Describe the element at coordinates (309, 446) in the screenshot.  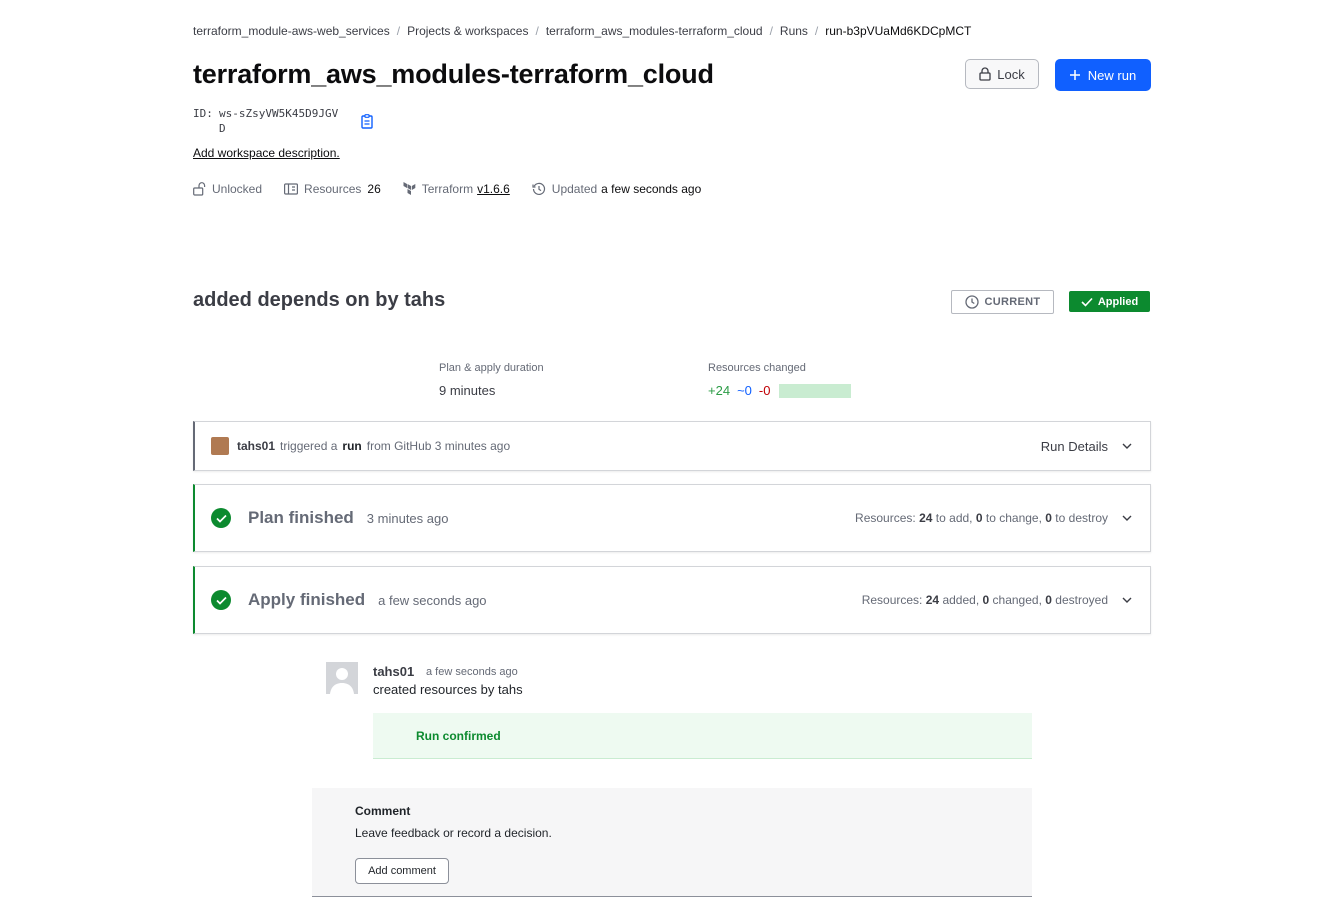
I see `trigger-text: triggered a` at that location.